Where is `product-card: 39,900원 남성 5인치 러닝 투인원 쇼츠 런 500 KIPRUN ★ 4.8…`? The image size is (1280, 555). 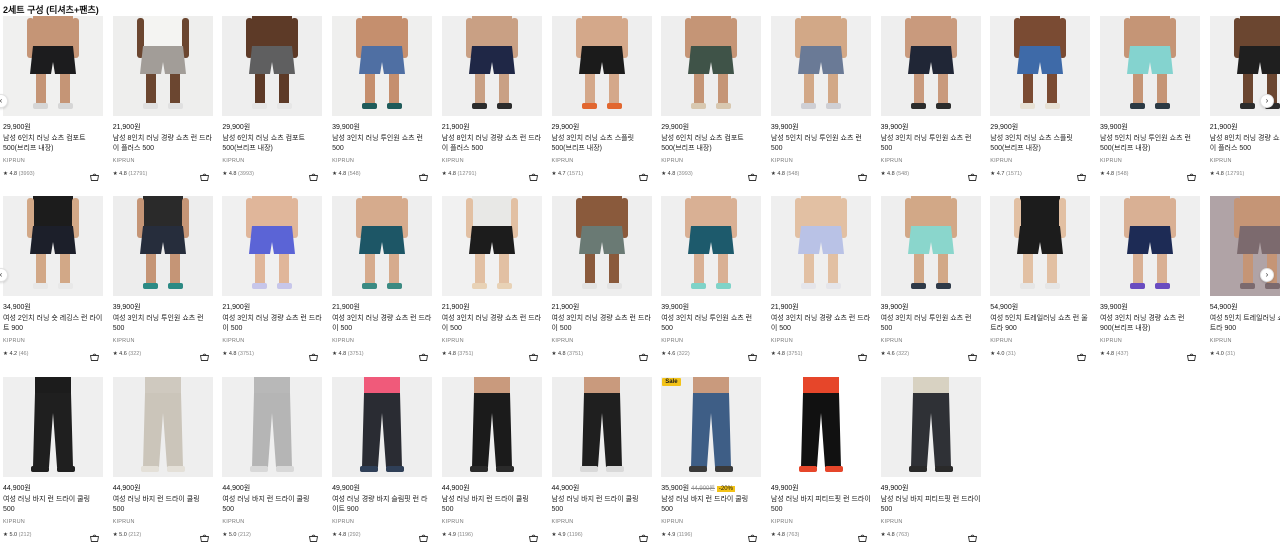 product-card: 39,900원 남성 5인치 러닝 투인원 쇼츠 런 500 KIPRUN ★ 4.8… is located at coordinates (820, 103).